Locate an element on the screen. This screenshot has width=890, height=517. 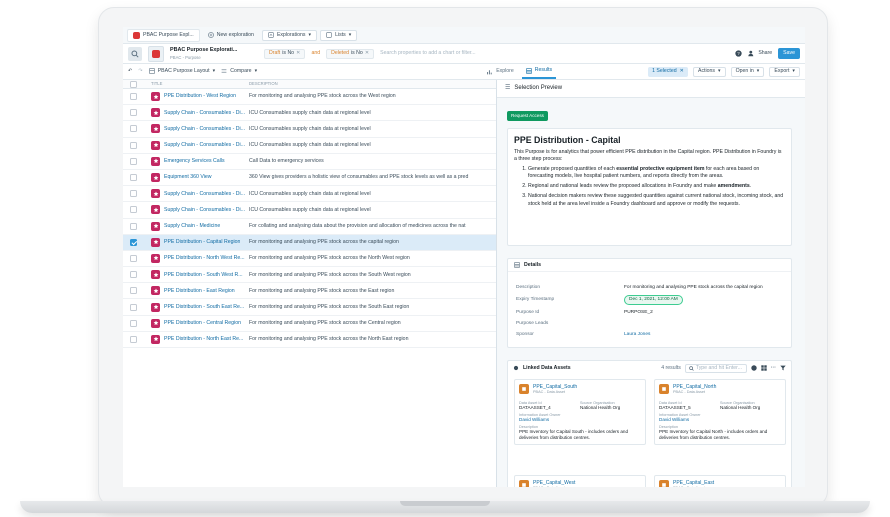
save-button: Save is located at coordinates (789, 53).